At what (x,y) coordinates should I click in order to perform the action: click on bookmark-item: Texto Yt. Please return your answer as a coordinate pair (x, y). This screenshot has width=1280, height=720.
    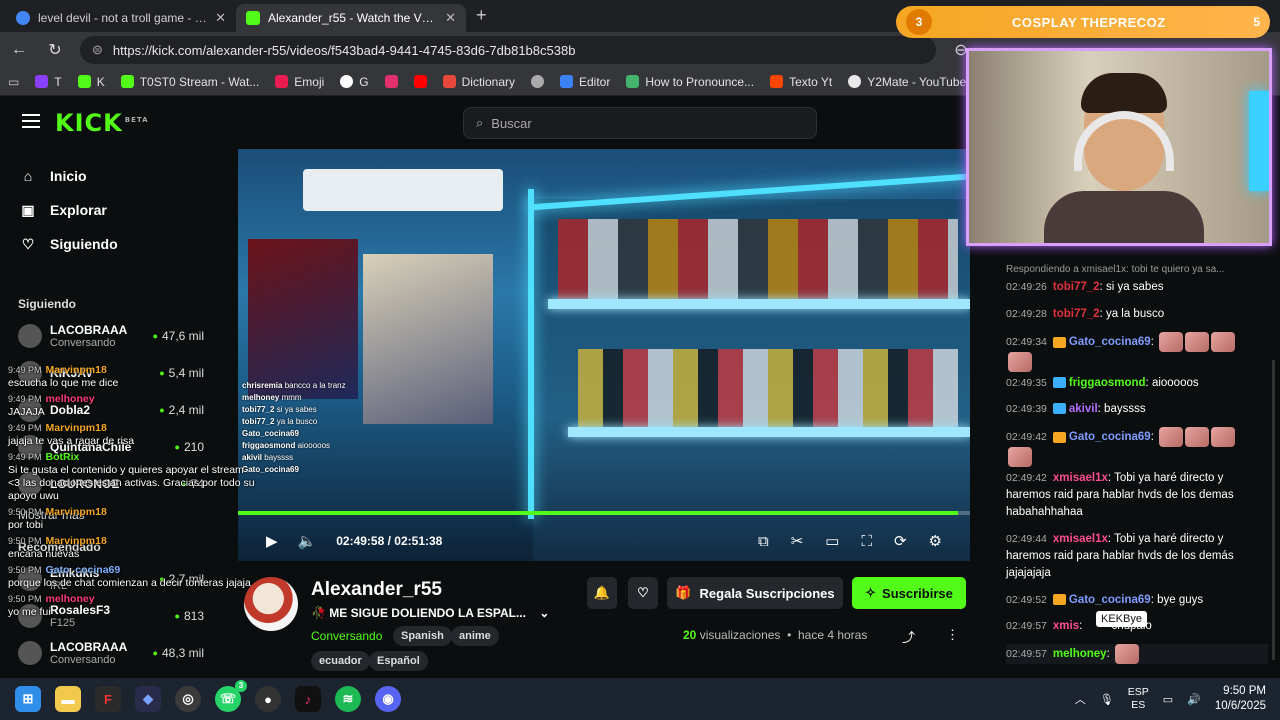
    Looking at the image, I should click on (801, 82).